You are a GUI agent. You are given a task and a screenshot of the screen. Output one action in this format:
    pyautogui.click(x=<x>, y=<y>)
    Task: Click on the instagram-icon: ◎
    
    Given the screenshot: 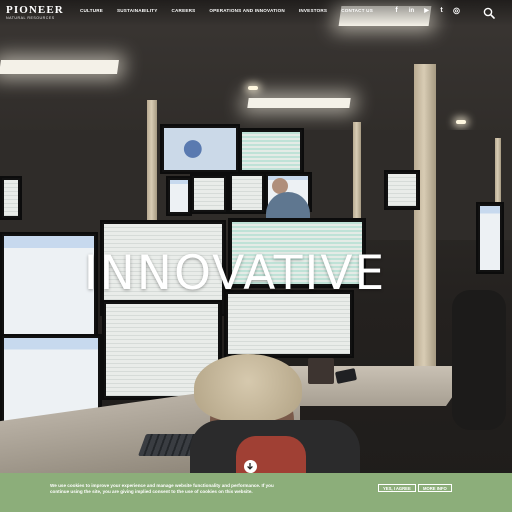 What is the action you would take?
    pyautogui.click(x=456, y=10)
    